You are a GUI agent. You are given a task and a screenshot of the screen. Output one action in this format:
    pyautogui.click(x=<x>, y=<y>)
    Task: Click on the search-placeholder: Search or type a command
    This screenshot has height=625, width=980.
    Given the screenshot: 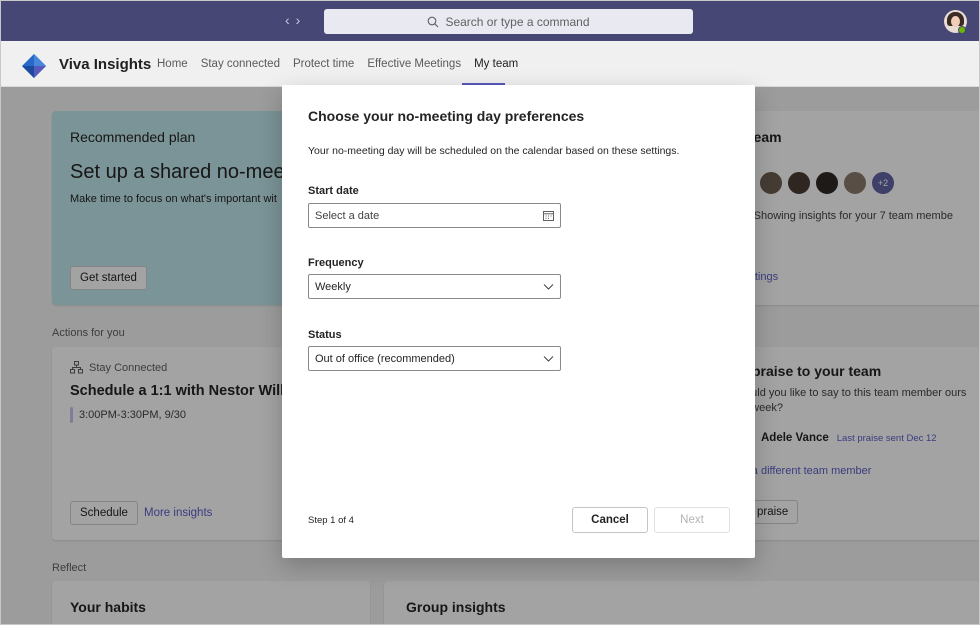 What is the action you would take?
    pyautogui.click(x=517, y=21)
    